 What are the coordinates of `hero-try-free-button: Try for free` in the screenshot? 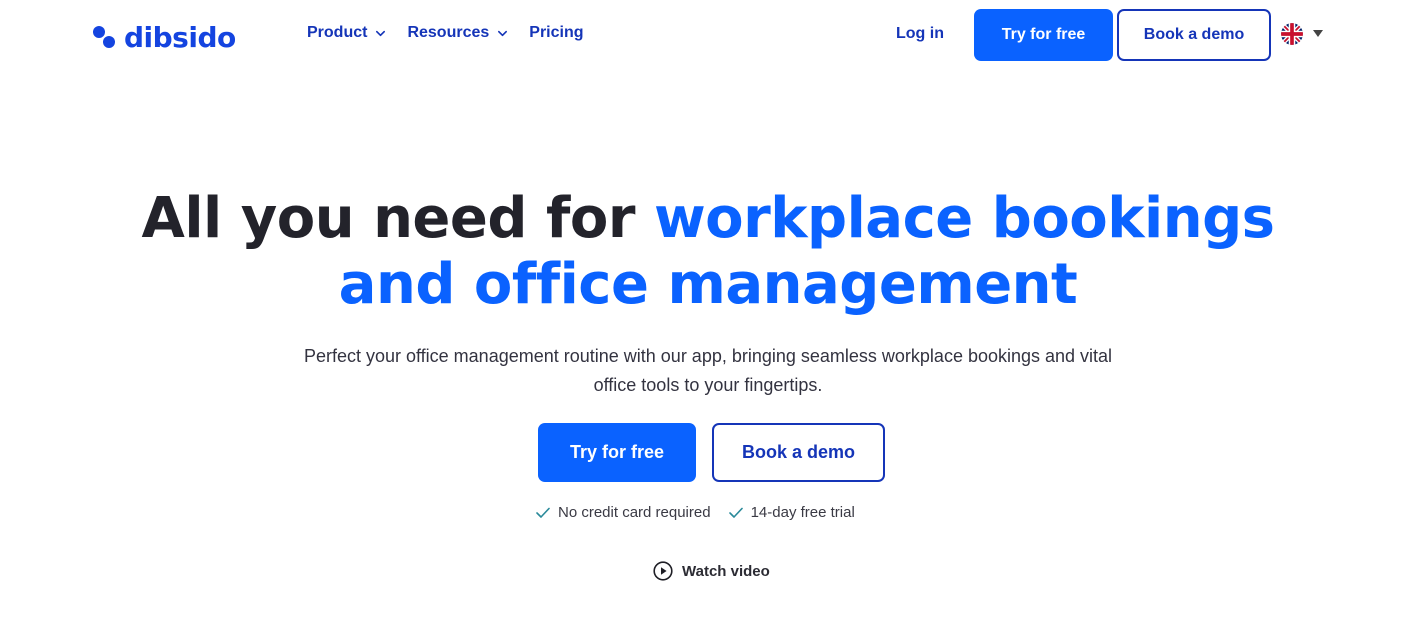 It's located at (617, 452).